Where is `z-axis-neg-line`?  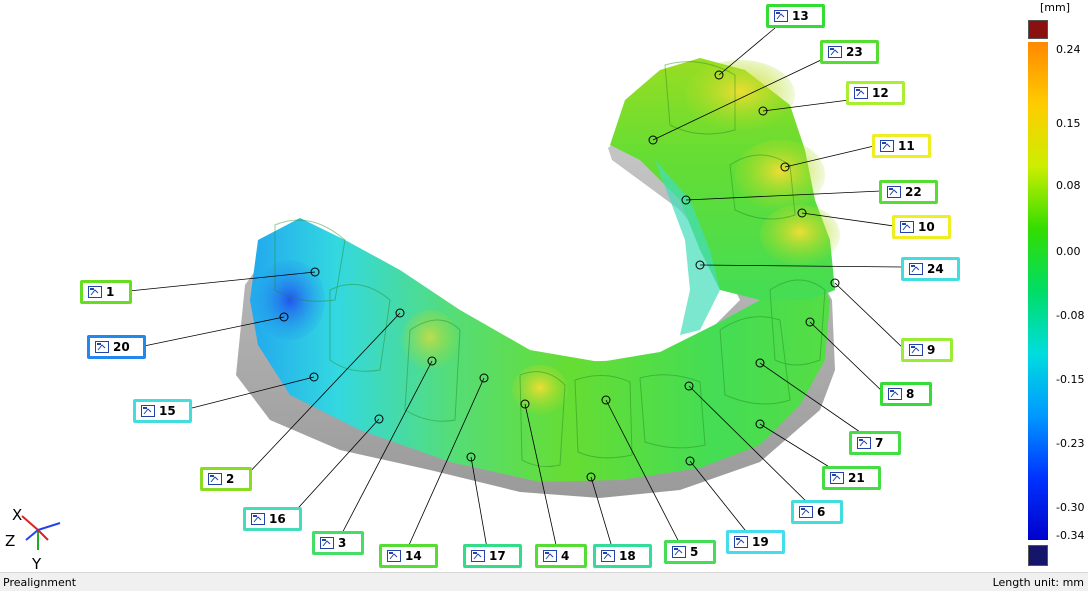
z-axis-neg-line is located at coordinates (32, 535).